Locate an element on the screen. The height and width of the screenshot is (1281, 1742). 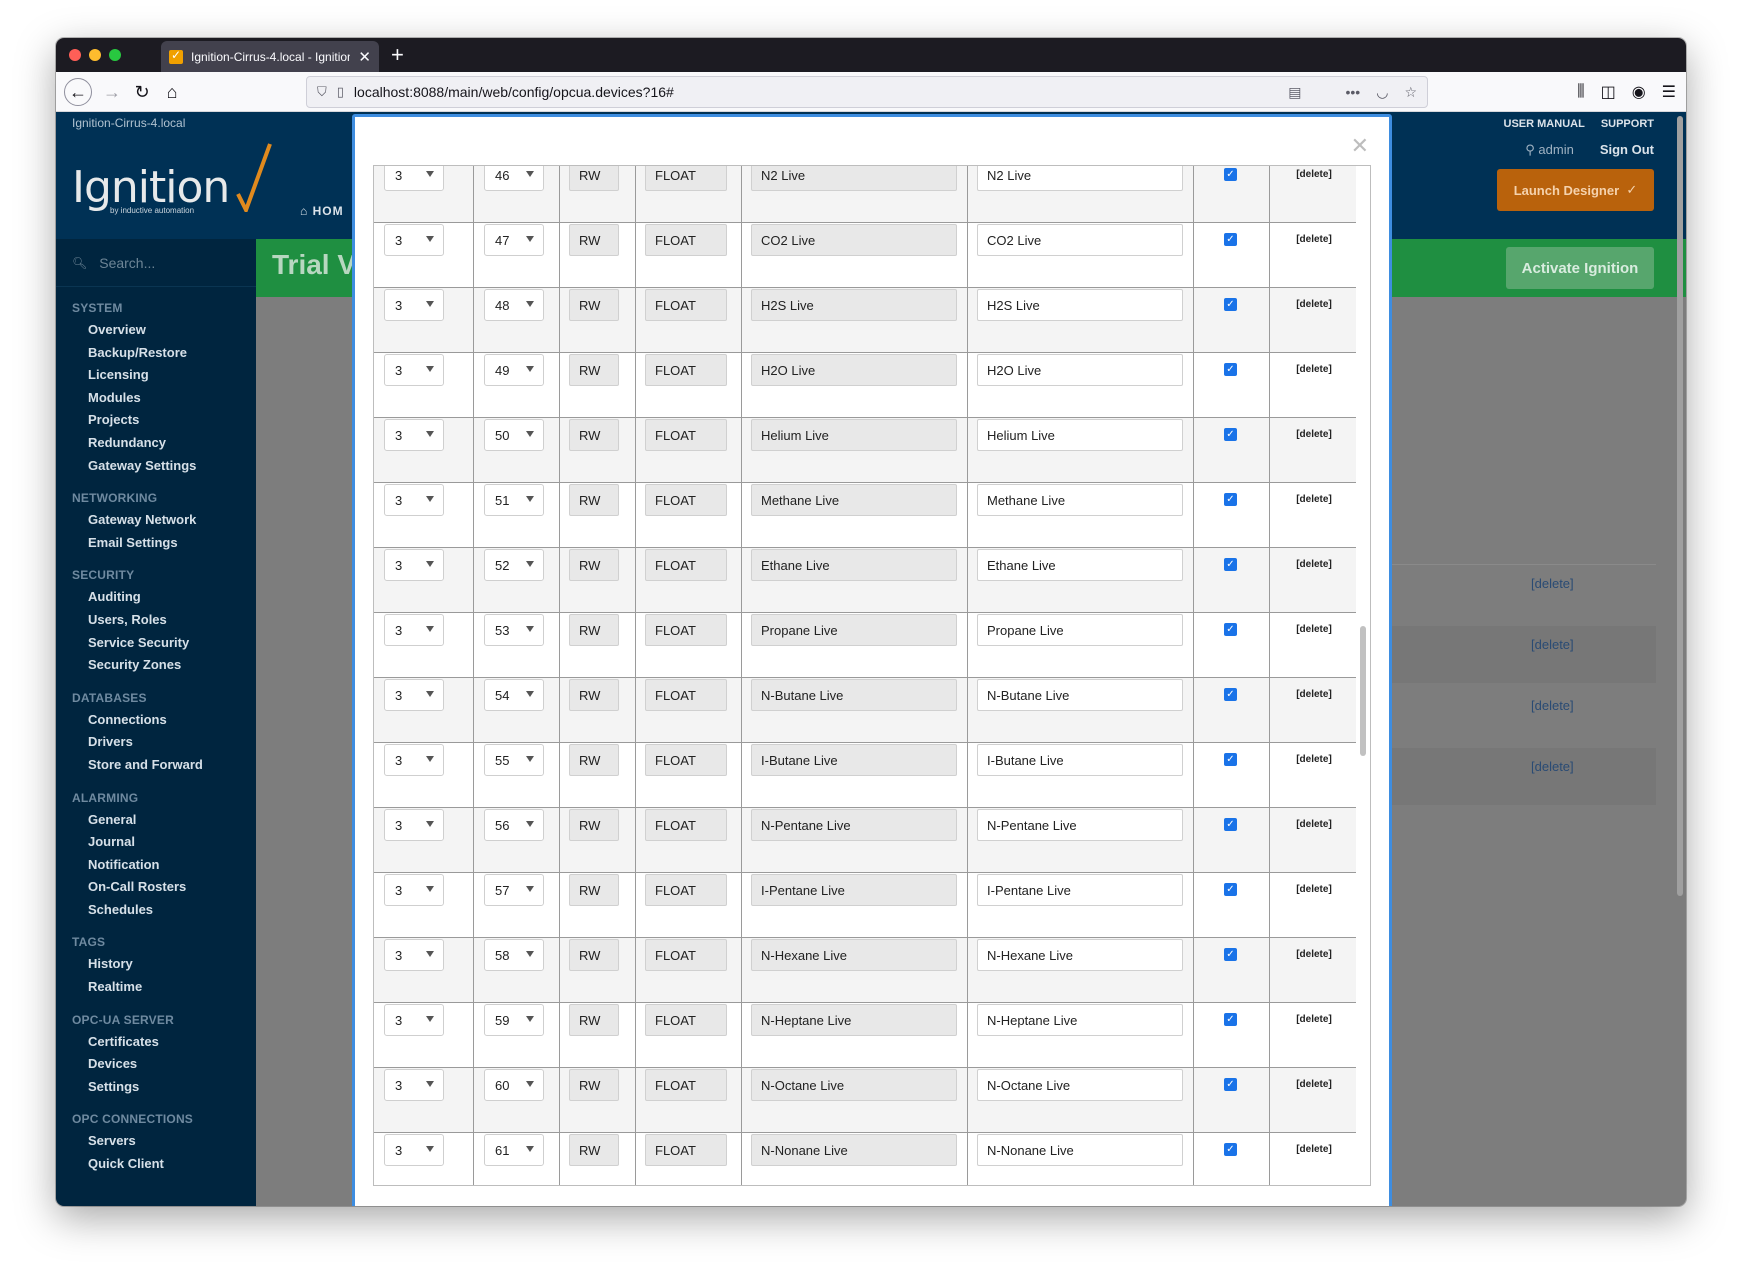
grid-scrollbar is located at coordinates (1363, 691).